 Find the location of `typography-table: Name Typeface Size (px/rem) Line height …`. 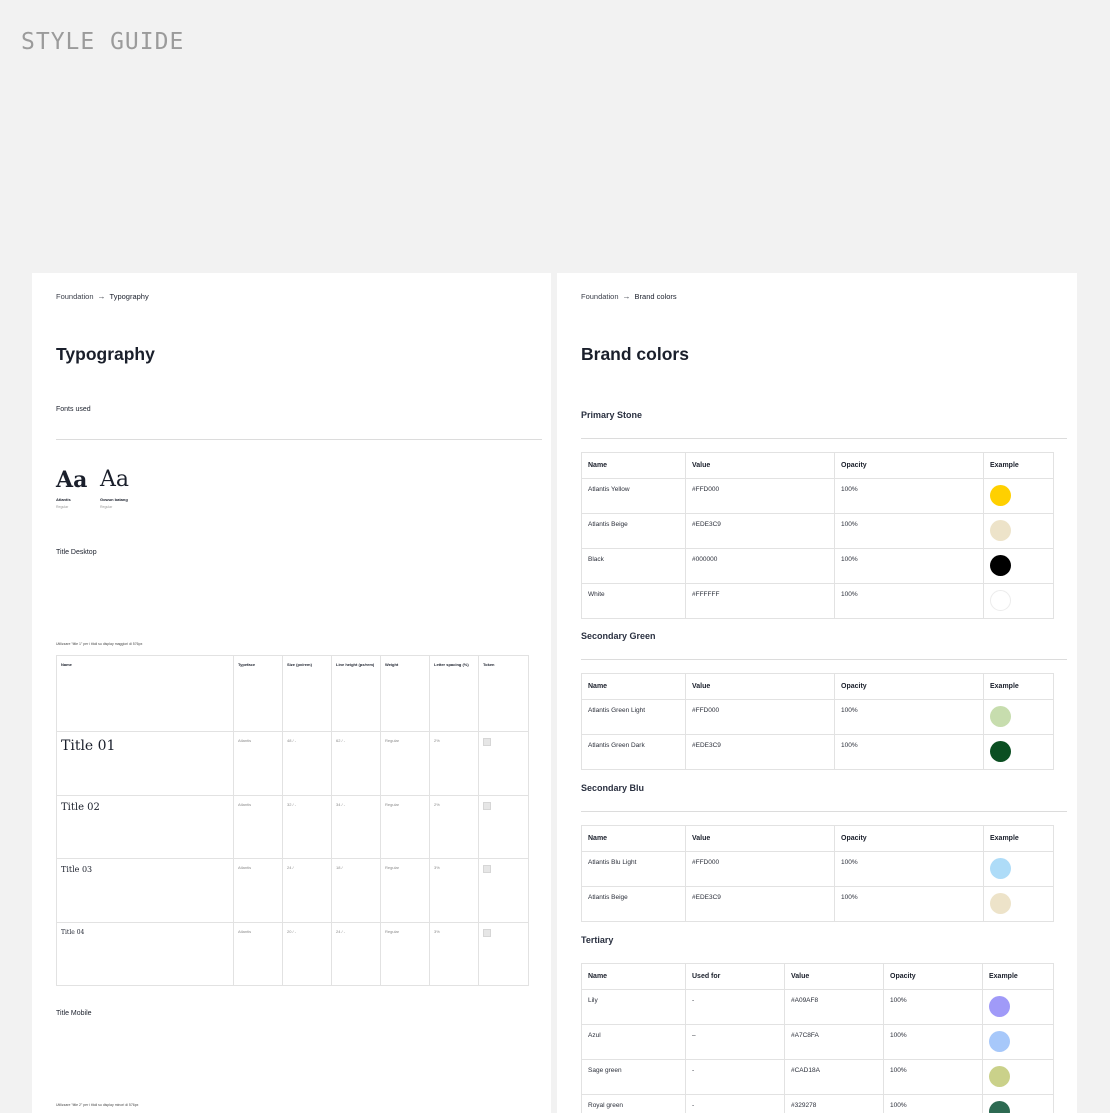

typography-table: Name Typeface Size (px/rem) Line height … is located at coordinates (292, 820).